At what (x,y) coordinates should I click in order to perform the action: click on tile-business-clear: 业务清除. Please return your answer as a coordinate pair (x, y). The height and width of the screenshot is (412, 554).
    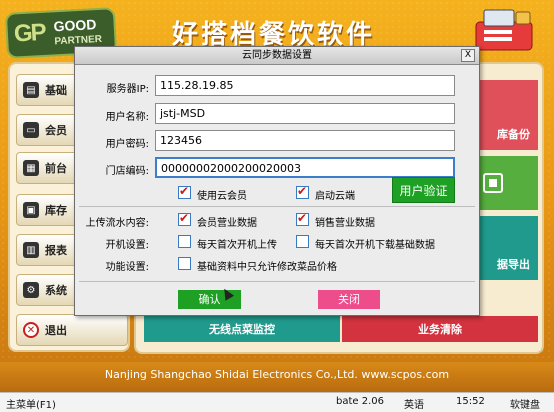
    Looking at the image, I should click on (440, 329).